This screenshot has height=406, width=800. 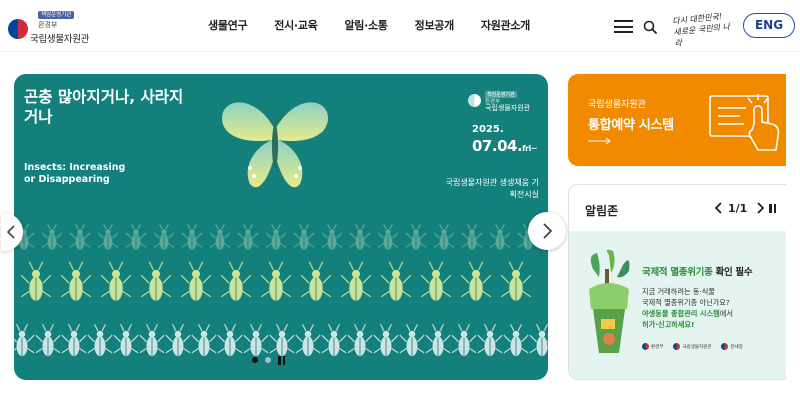 What do you see at coordinates (492, 188) in the screenshot?
I see `hero-venue: 국립생물자원관 생생채움 기획전시실` at bounding box center [492, 188].